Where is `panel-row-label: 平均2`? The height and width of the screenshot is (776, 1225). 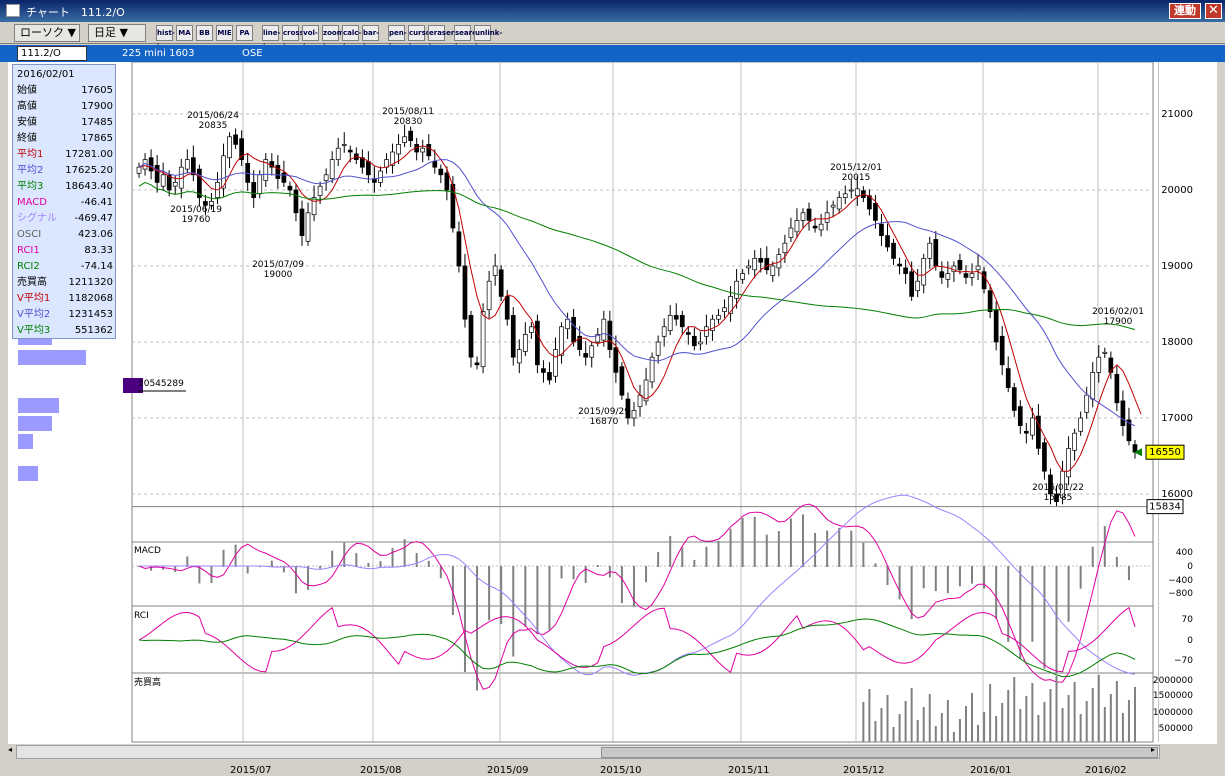 panel-row-label: 平均2 is located at coordinates (30, 170).